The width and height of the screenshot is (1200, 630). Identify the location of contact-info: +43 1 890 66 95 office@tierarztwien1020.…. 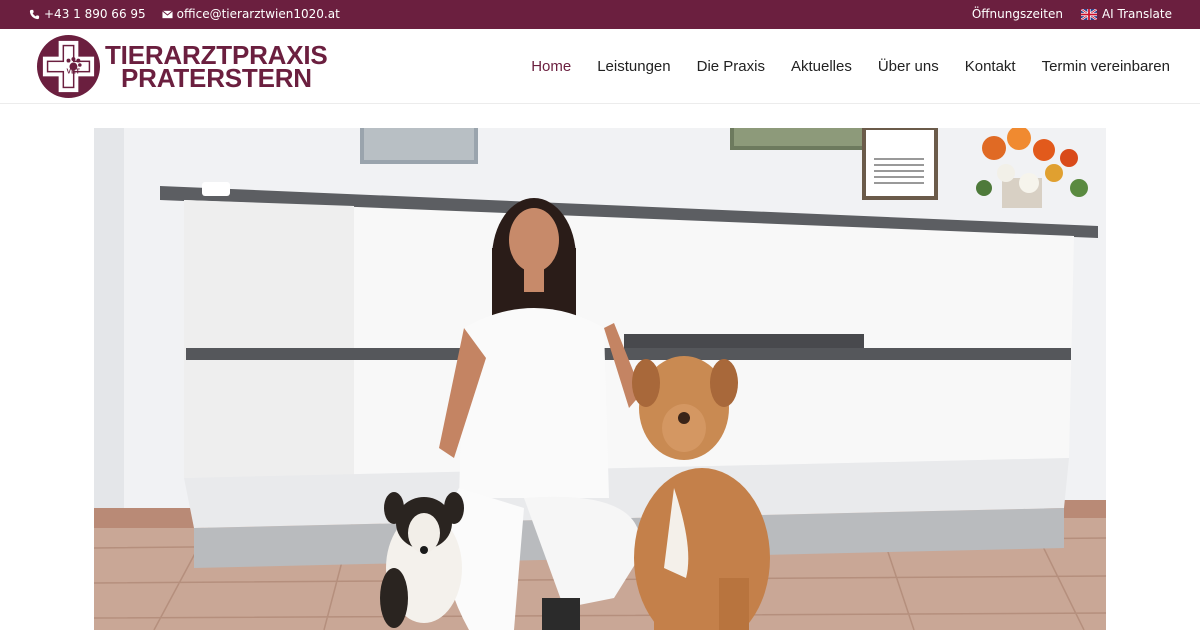
(192, 14).